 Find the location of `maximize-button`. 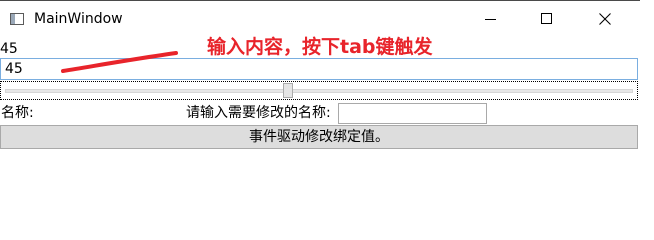

maximize-button is located at coordinates (547, 19).